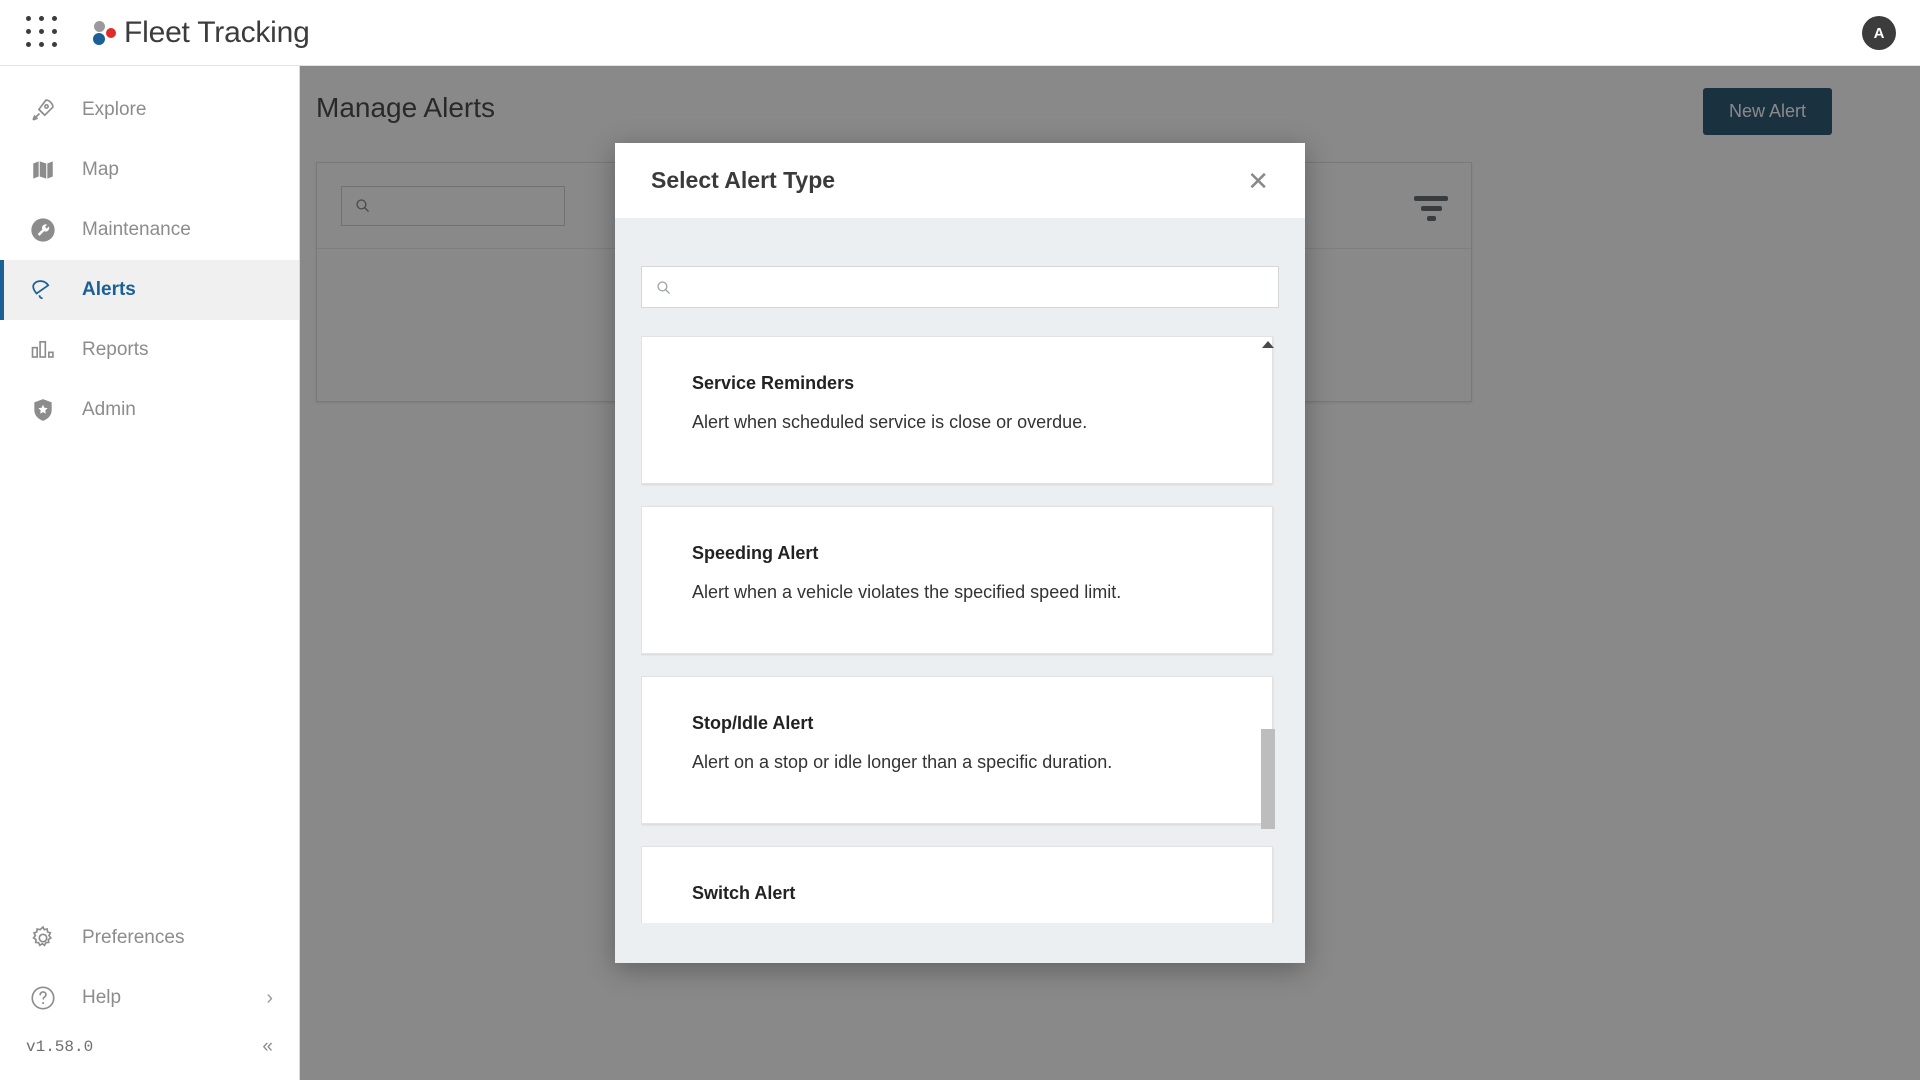 Image resolution: width=1920 pixels, height=1080 pixels. Describe the element at coordinates (100, 169) in the screenshot. I see `sidebar-item-label: Map` at that location.